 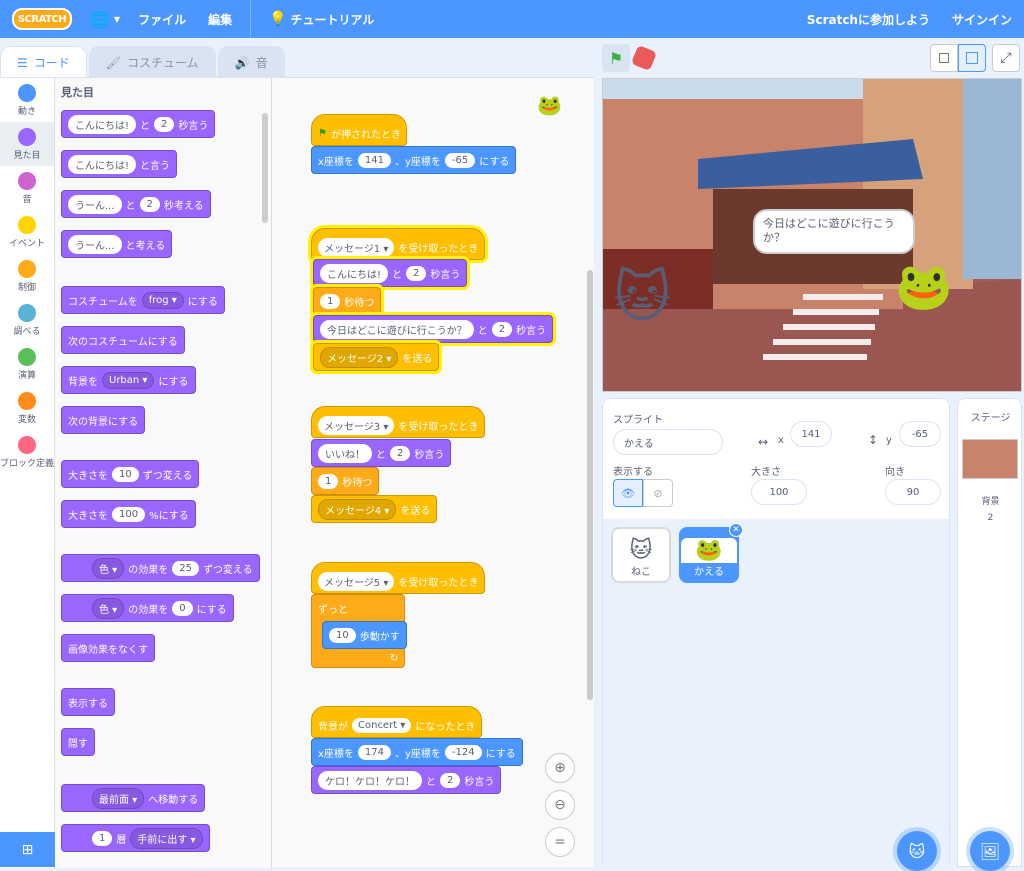 I want to click on block-dropdown: 最前面 ▾, so click(x=118, y=798).